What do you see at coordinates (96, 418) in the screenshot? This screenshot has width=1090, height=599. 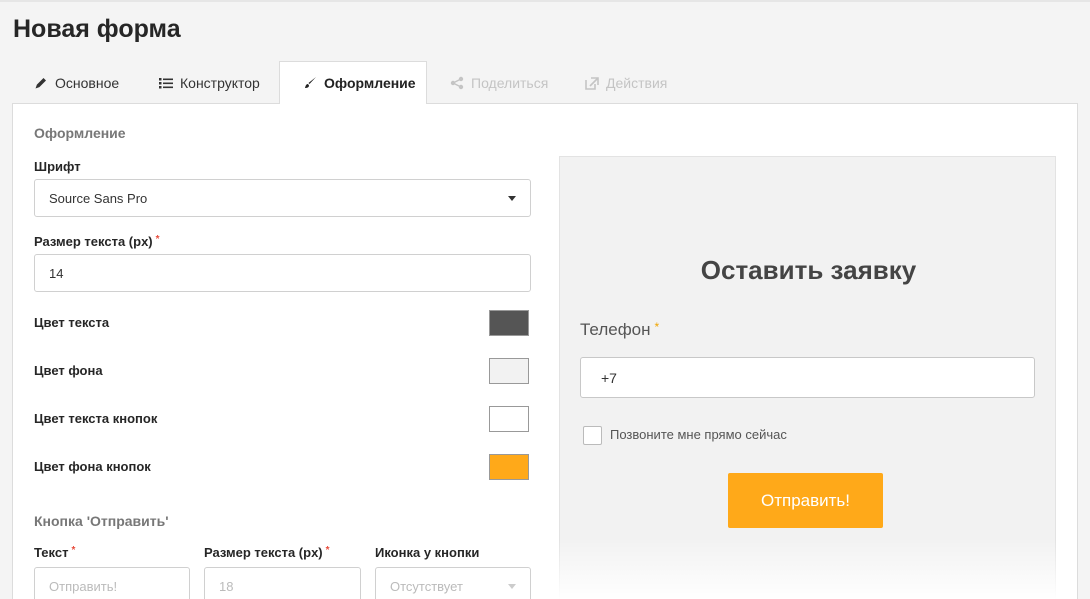 I see `button-text-color-label: Цвет текста кнопок` at bounding box center [96, 418].